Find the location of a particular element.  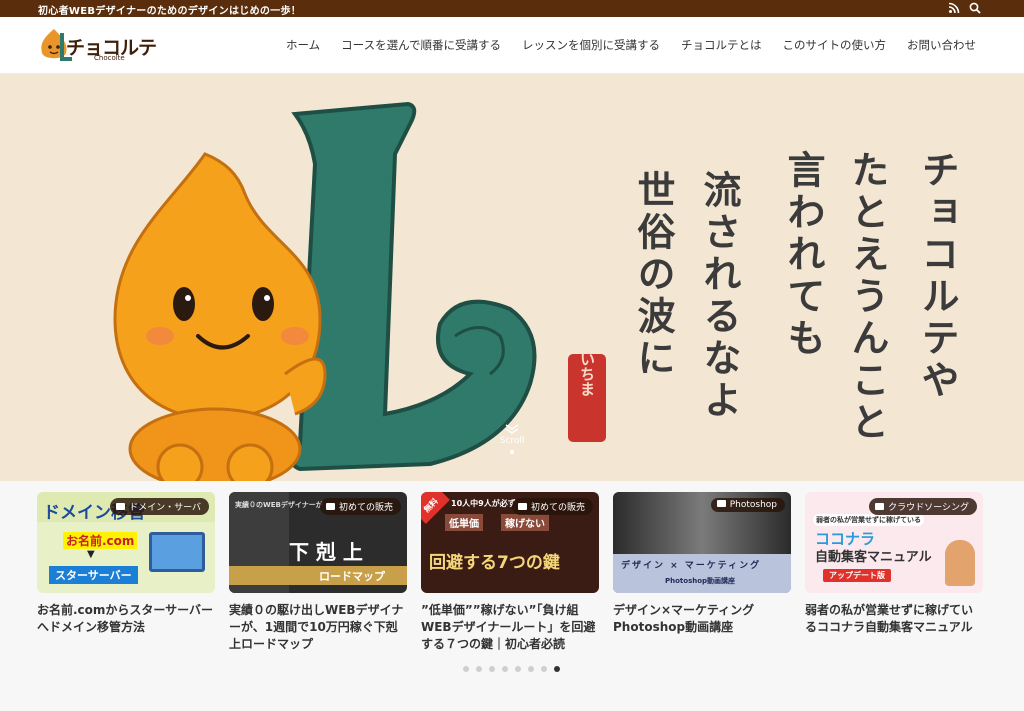

scroll-label: Scroll is located at coordinates (512, 441).